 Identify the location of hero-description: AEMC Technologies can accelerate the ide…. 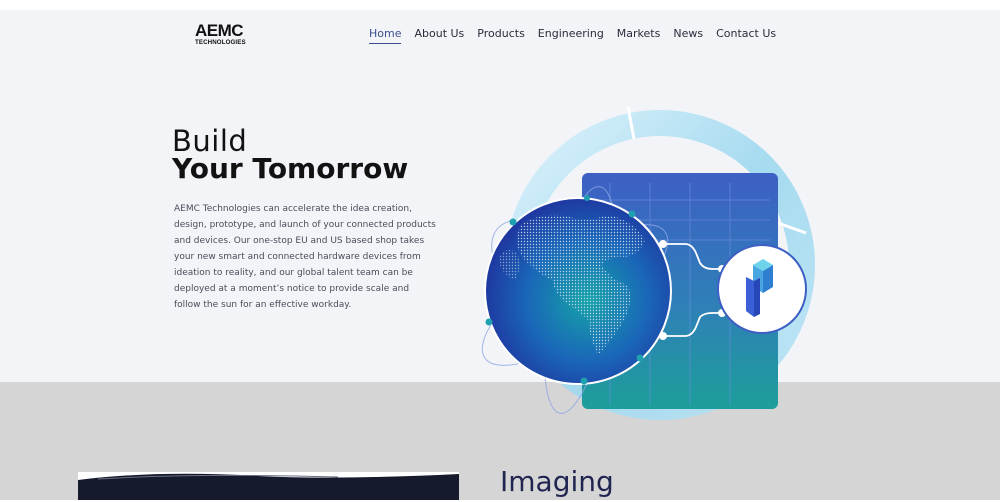
(305, 257).